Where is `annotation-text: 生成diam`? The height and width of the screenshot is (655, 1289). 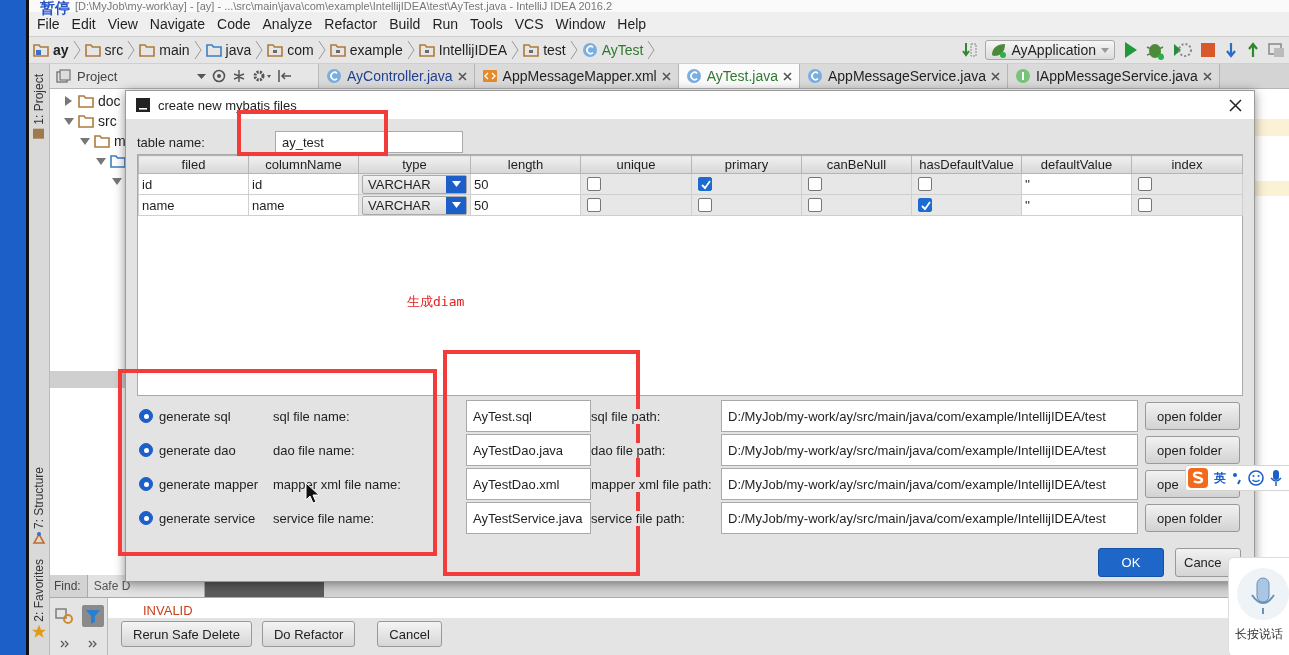 annotation-text: 生成diam is located at coordinates (436, 302).